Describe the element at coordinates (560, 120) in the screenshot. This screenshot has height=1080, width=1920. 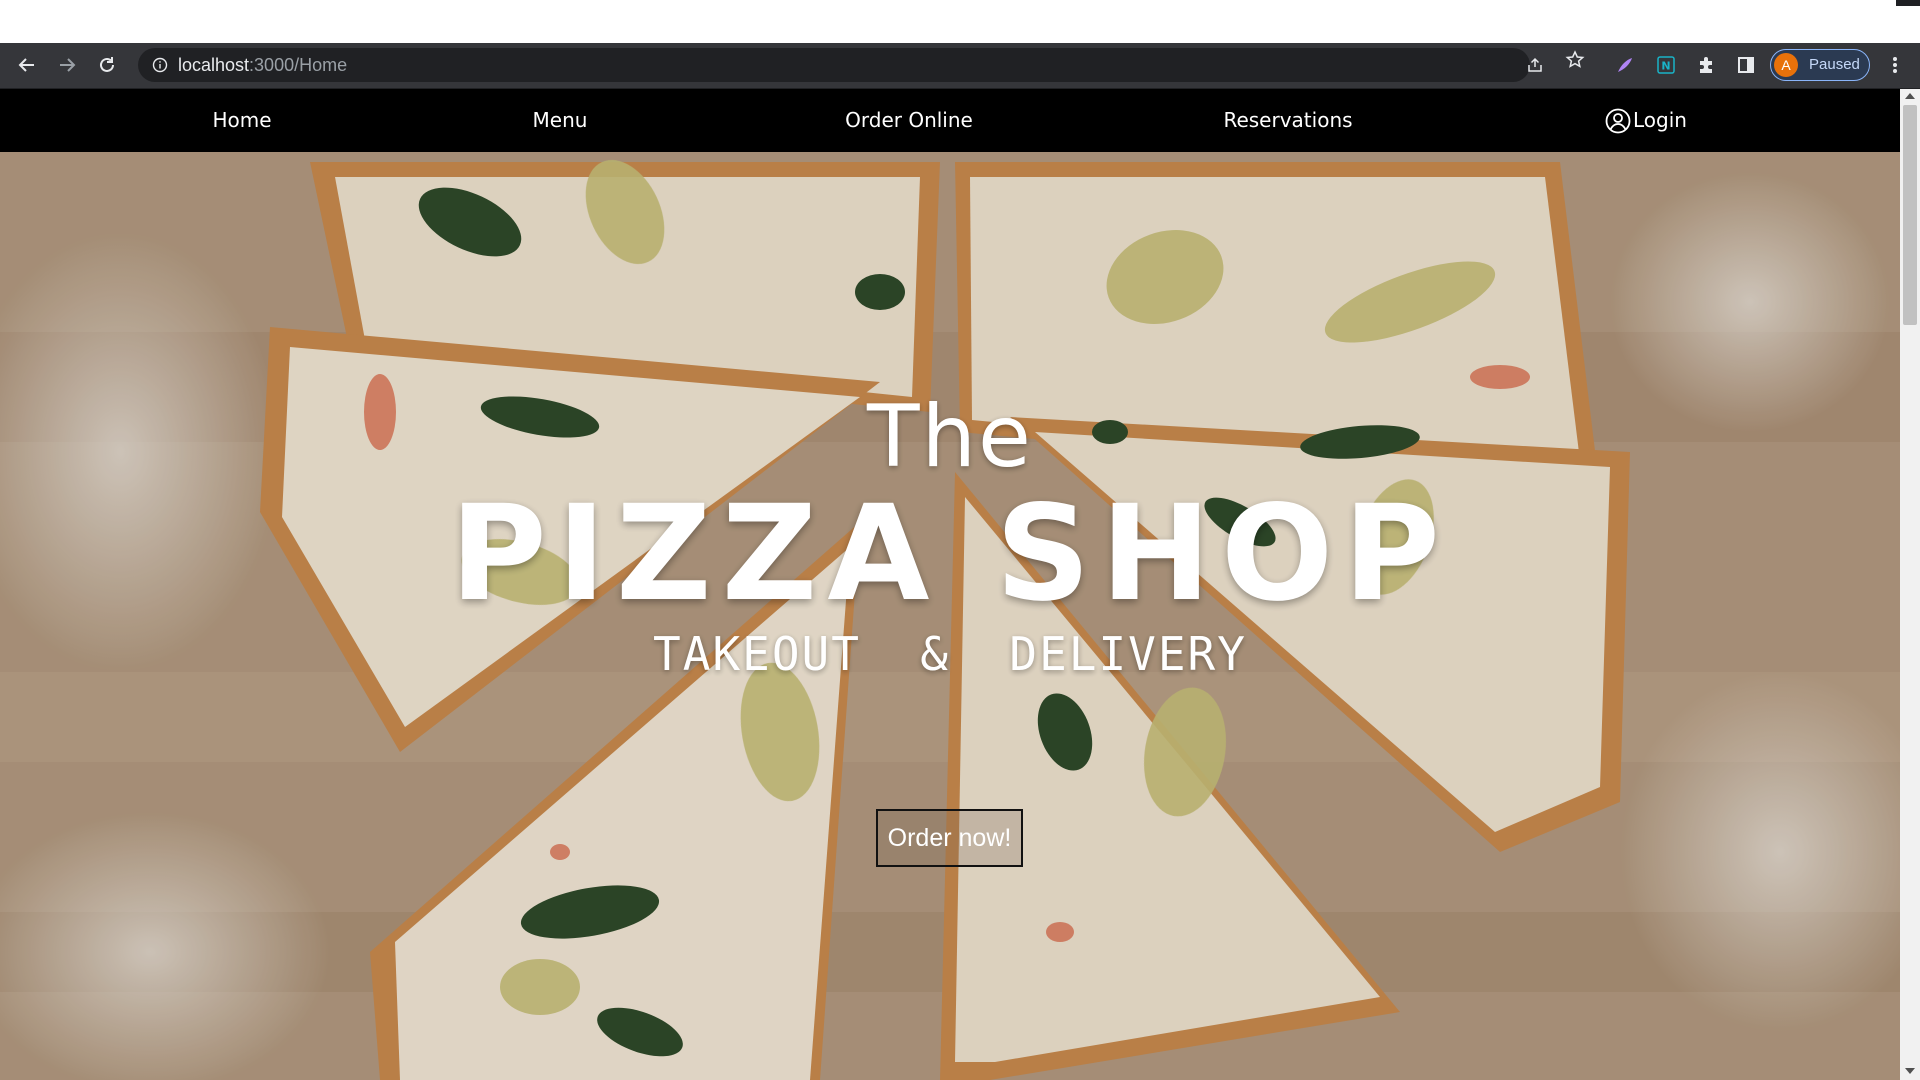
I see `nav-menu: Menu` at that location.